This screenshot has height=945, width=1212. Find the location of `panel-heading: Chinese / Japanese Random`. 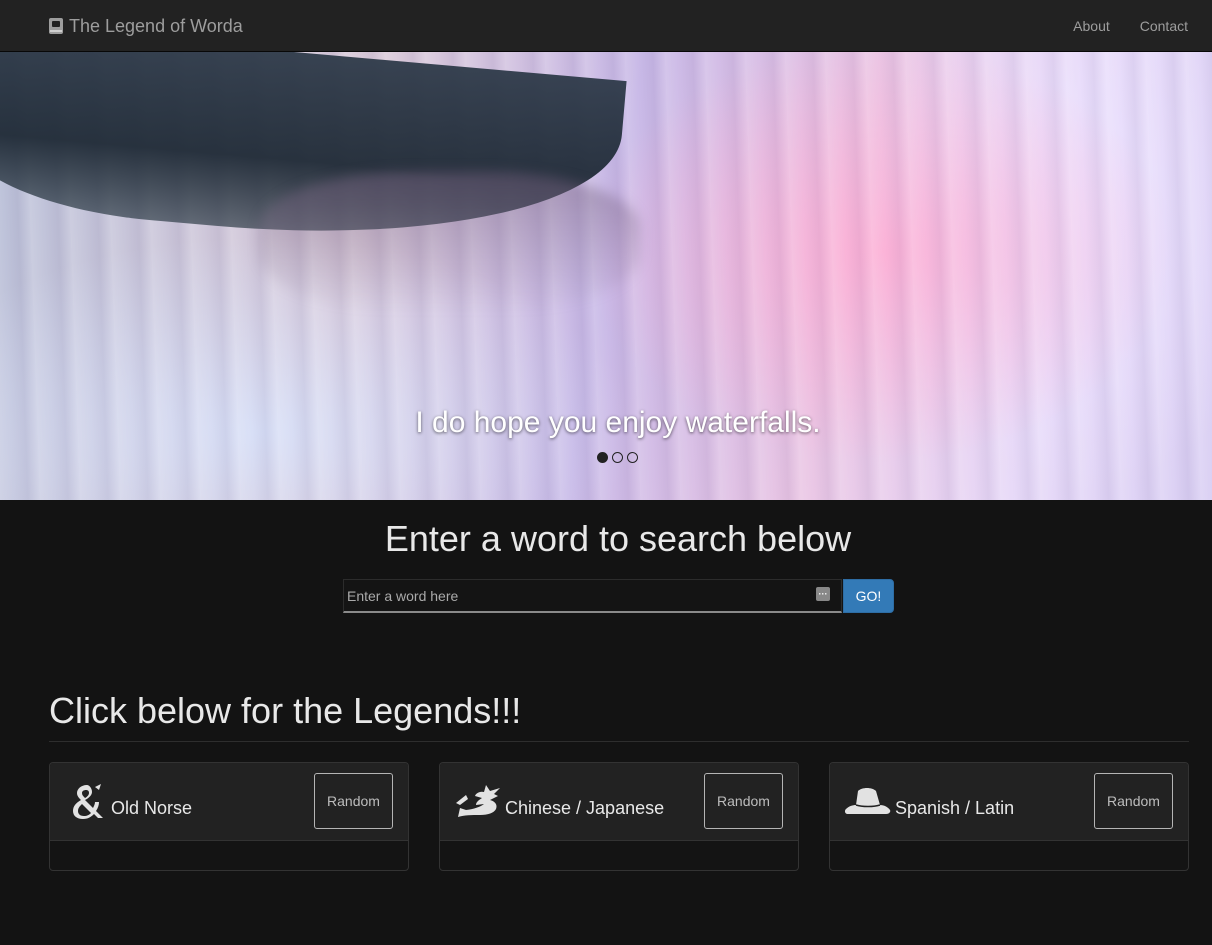

panel-heading: Chinese / Japanese Random is located at coordinates (619, 802).